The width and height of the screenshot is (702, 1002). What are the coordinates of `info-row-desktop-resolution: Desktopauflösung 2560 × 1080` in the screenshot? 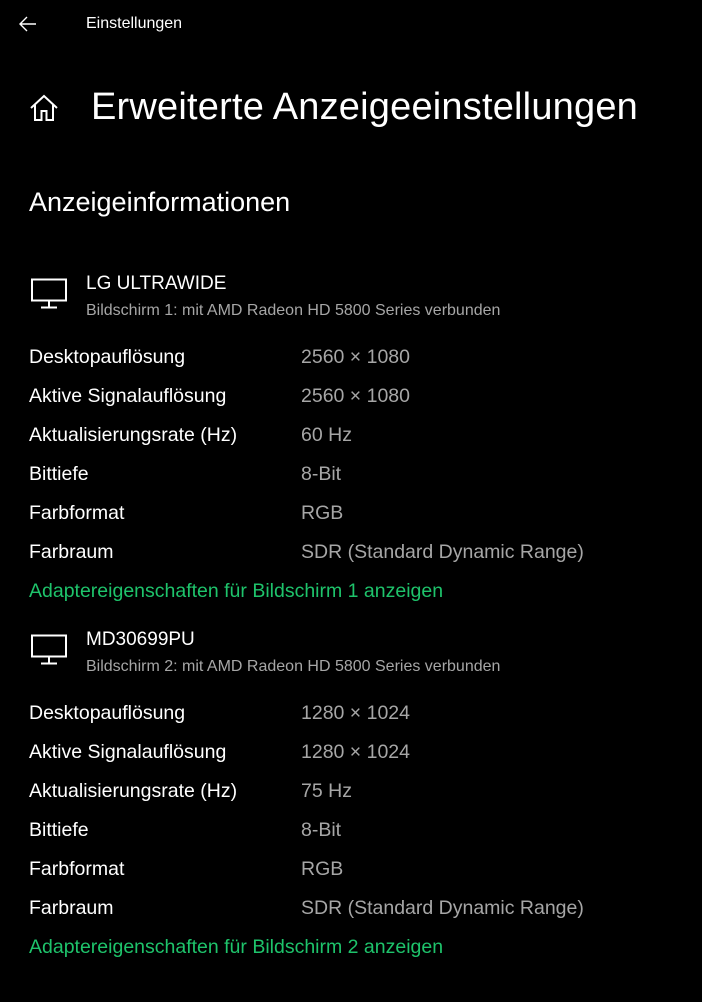 It's located at (351, 363).